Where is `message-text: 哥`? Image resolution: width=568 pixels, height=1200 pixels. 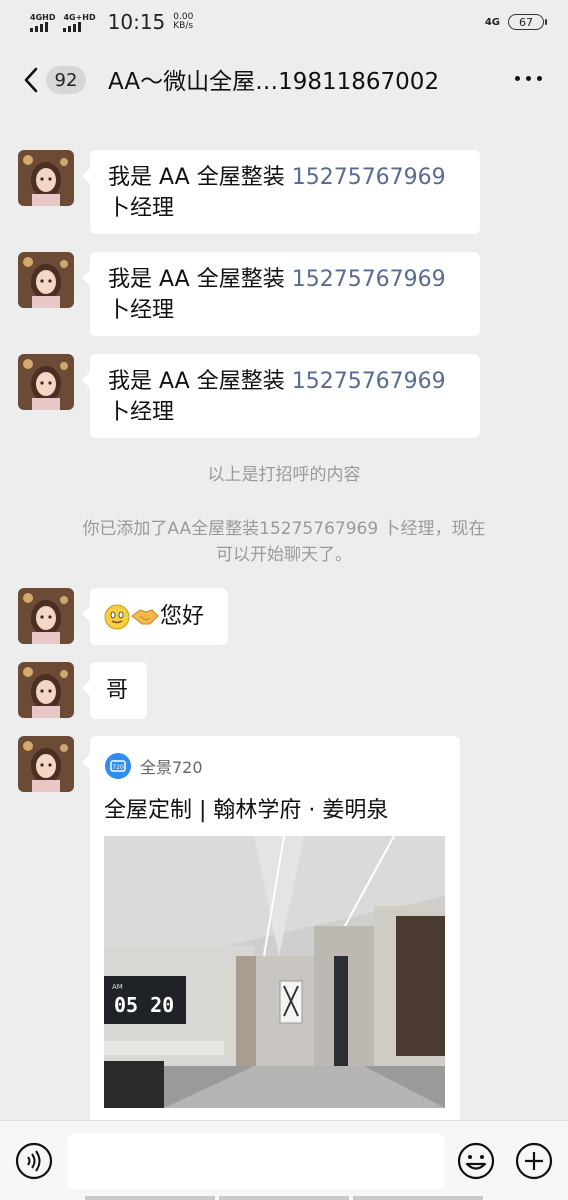
message-text: 哥 is located at coordinates (117, 690).